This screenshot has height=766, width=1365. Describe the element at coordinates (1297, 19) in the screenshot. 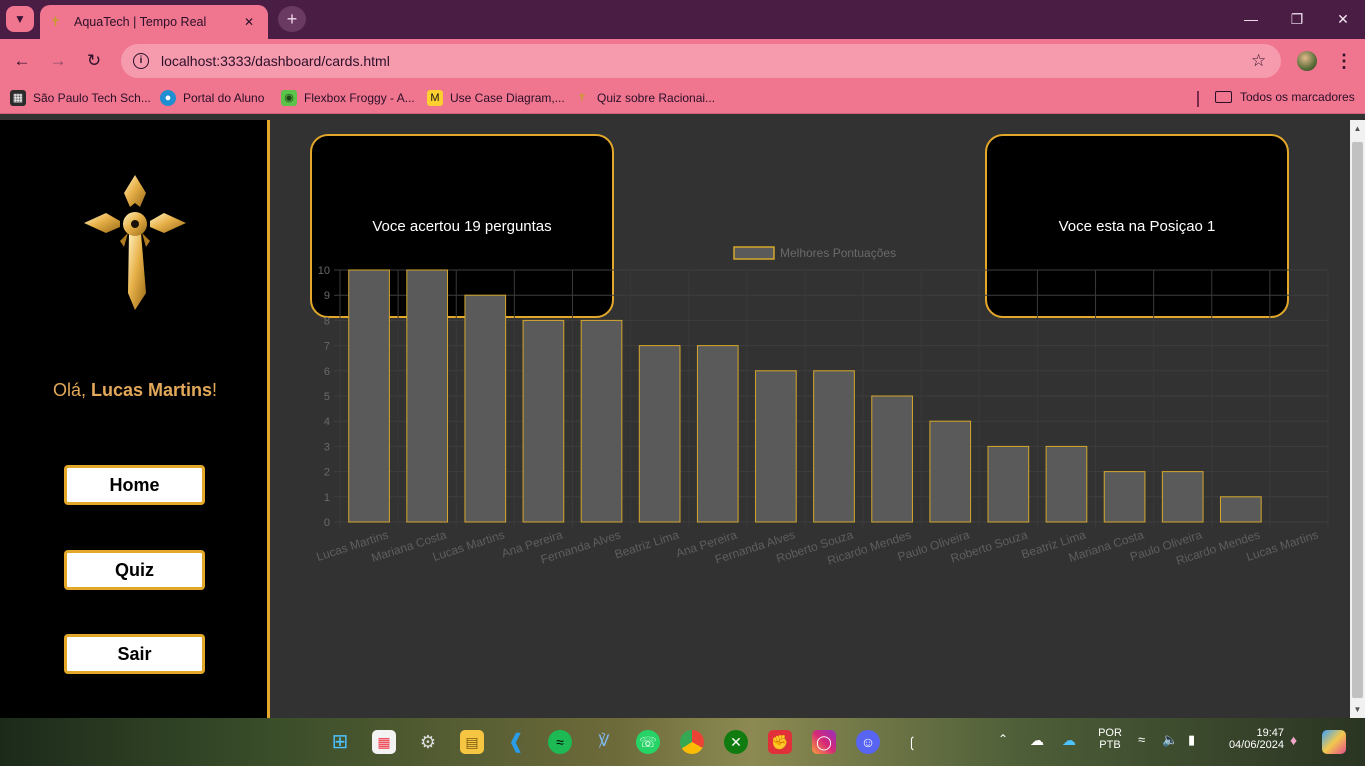

I see `restore-icon: ❐` at that location.